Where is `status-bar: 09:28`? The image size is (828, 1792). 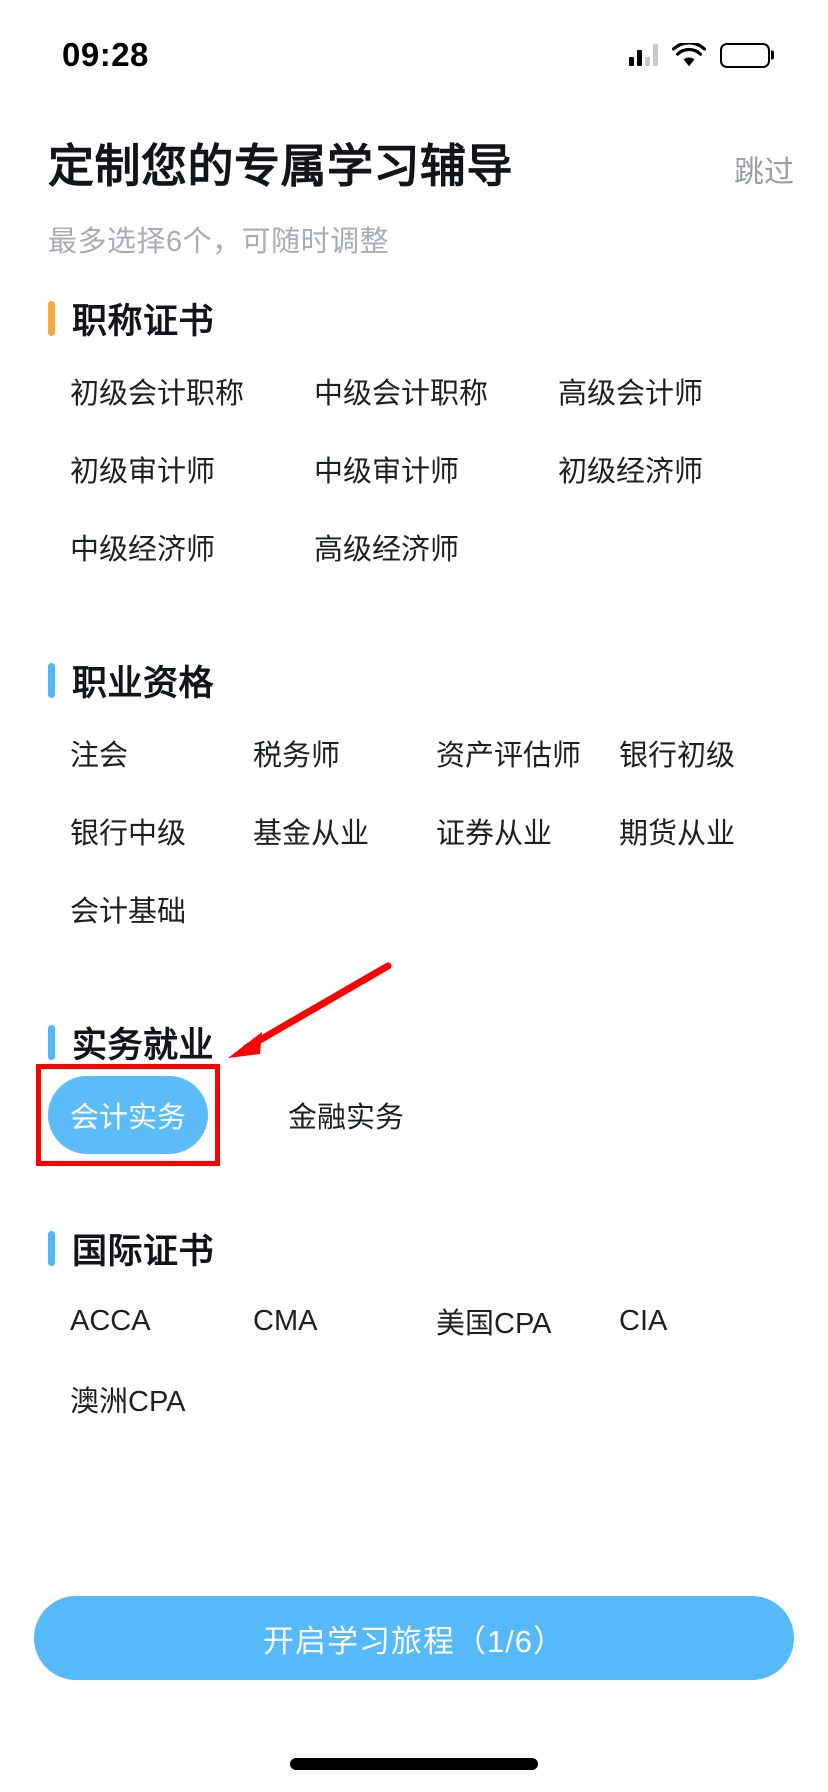 status-bar: 09:28 is located at coordinates (414, 46).